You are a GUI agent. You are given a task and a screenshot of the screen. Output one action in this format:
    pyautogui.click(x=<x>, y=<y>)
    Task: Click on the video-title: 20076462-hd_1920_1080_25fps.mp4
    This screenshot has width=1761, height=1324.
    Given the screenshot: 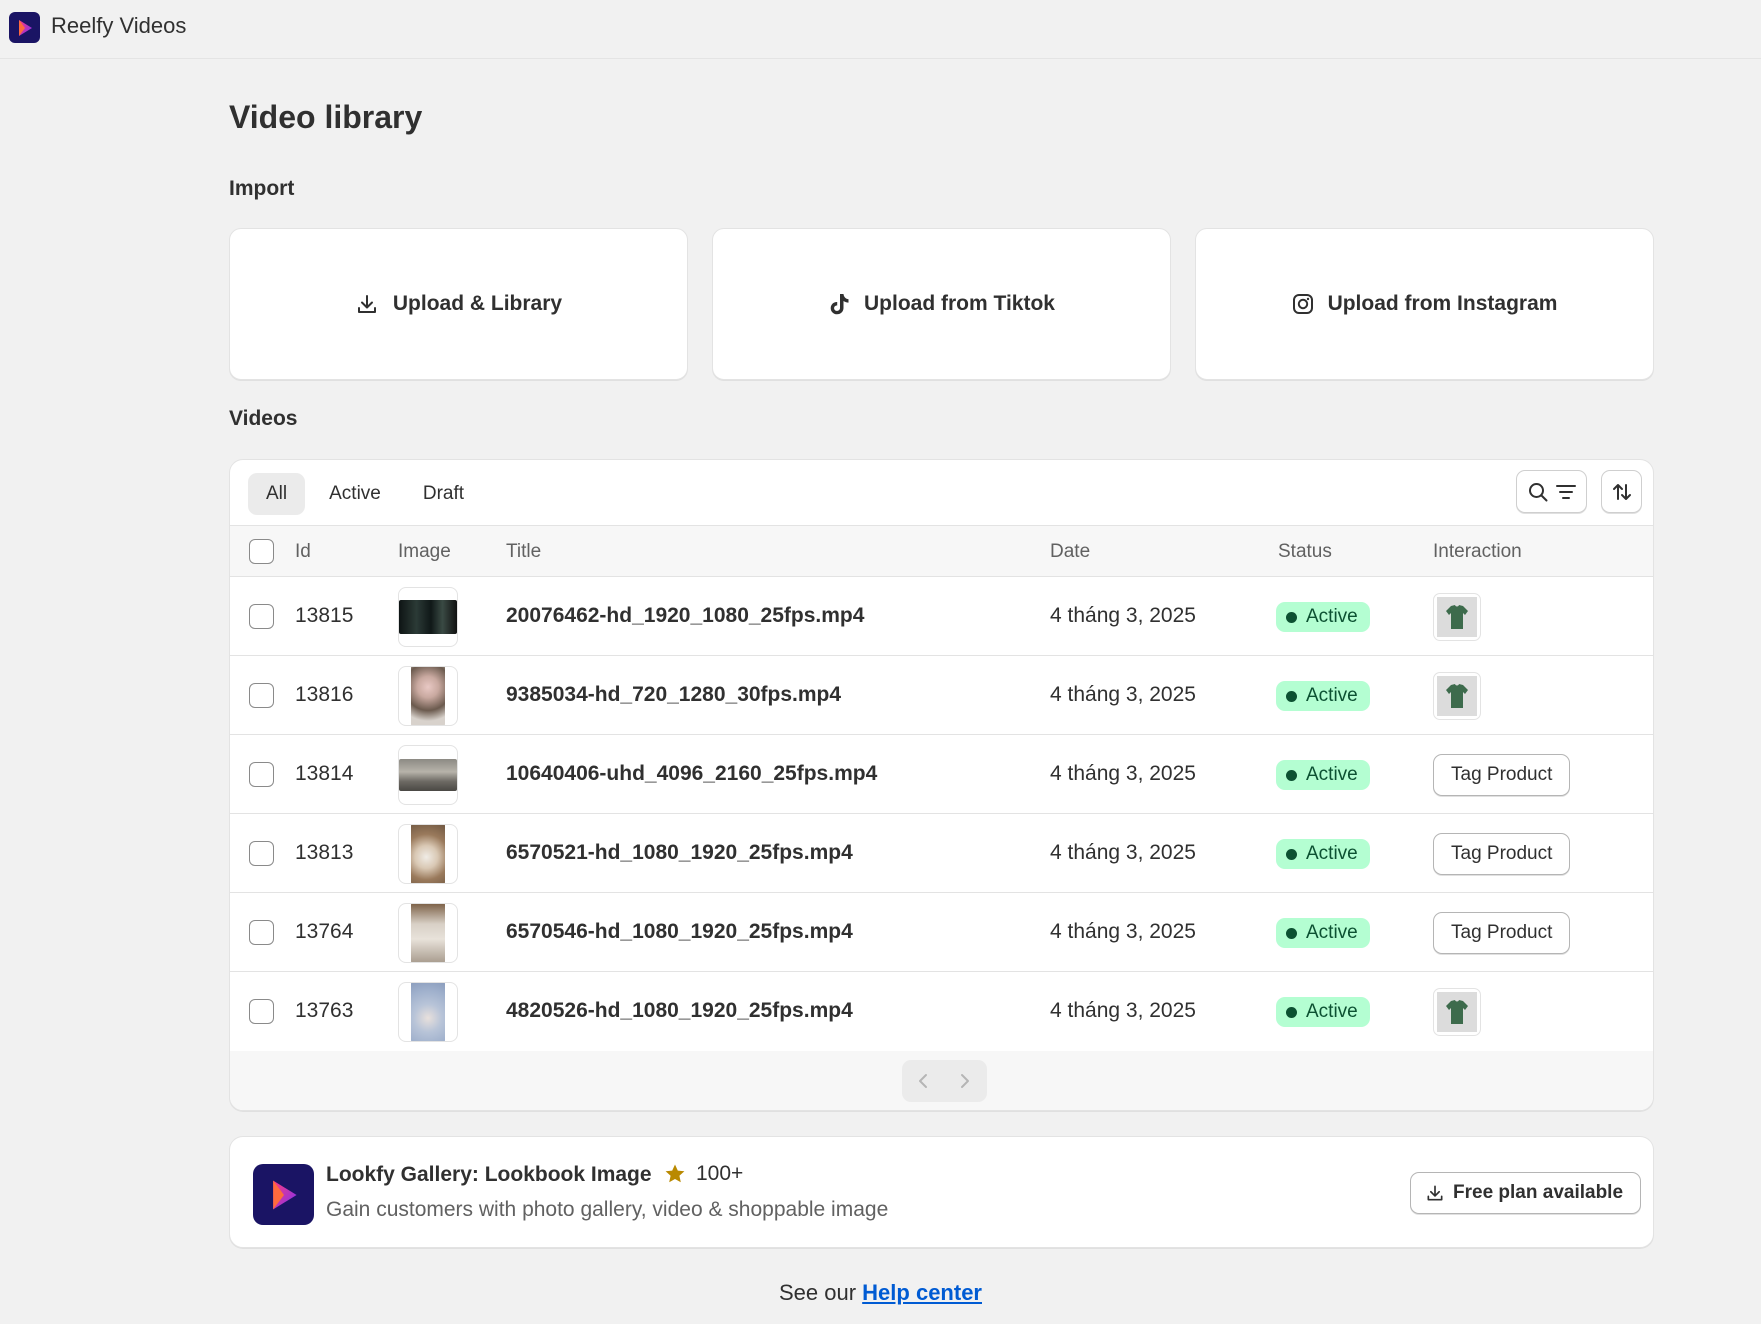 What is the action you would take?
    pyautogui.click(x=685, y=616)
    